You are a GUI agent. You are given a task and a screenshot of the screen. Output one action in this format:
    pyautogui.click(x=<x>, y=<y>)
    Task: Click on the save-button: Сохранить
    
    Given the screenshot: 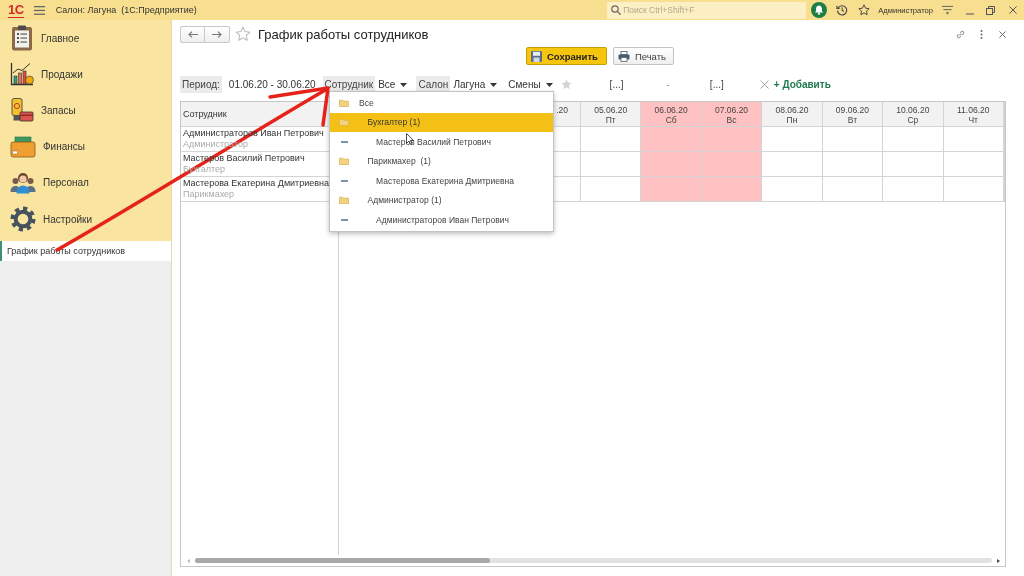 What is the action you would take?
    pyautogui.click(x=566, y=56)
    